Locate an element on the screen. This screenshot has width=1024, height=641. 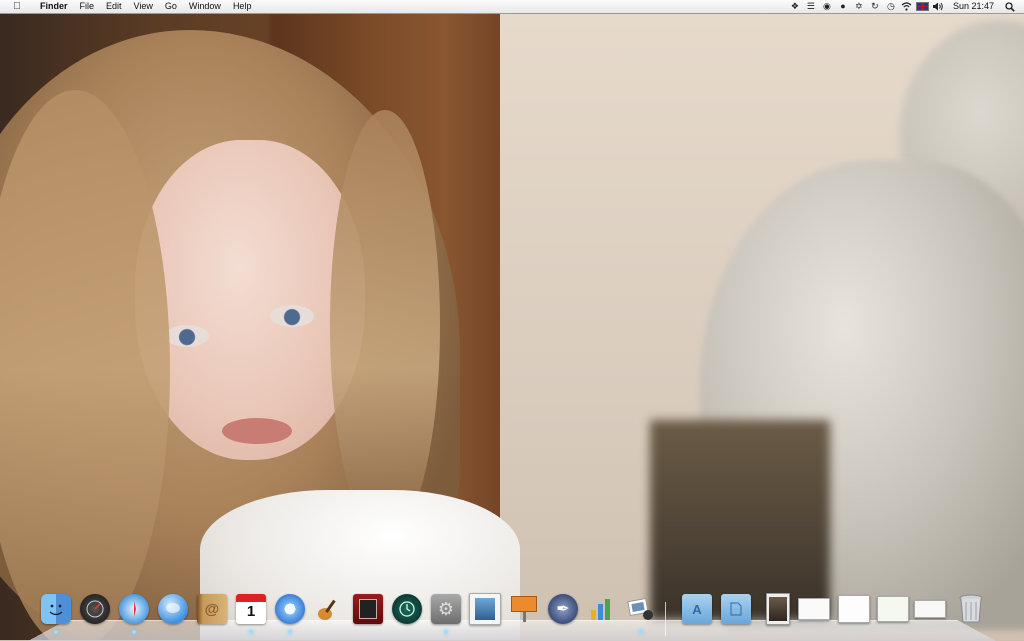
documents-folder-icon is located at coordinates (736, 609).